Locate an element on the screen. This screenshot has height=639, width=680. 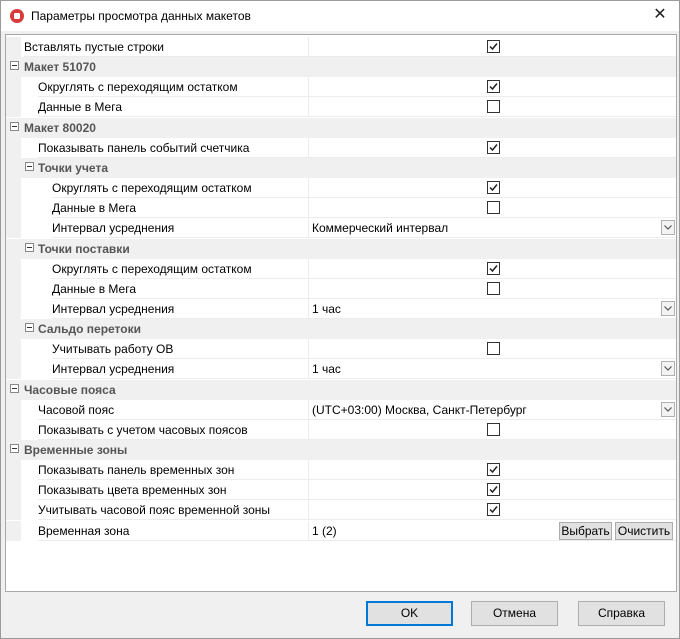
category-label: Макет 80020 is located at coordinates (60, 127).